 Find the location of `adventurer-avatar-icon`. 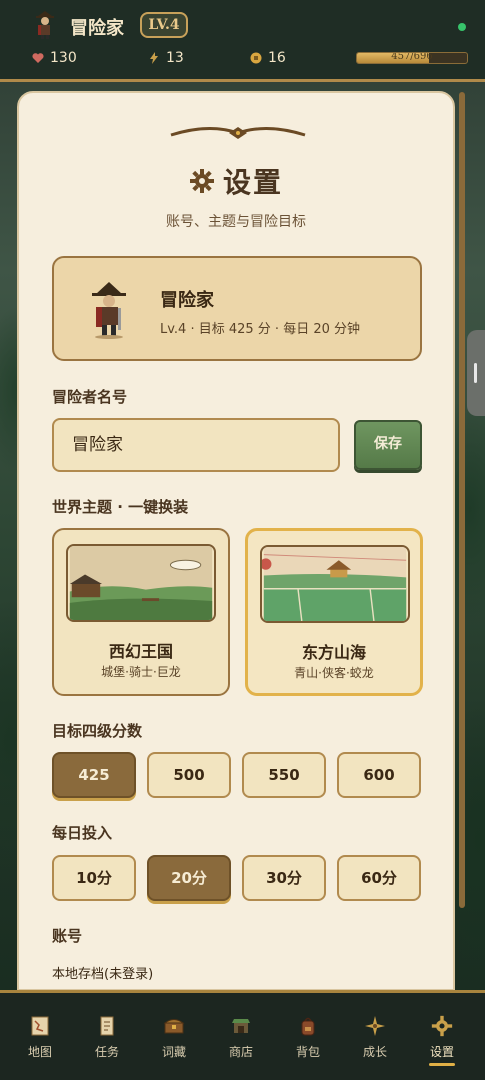

adventurer-avatar-icon is located at coordinates (45, 25).